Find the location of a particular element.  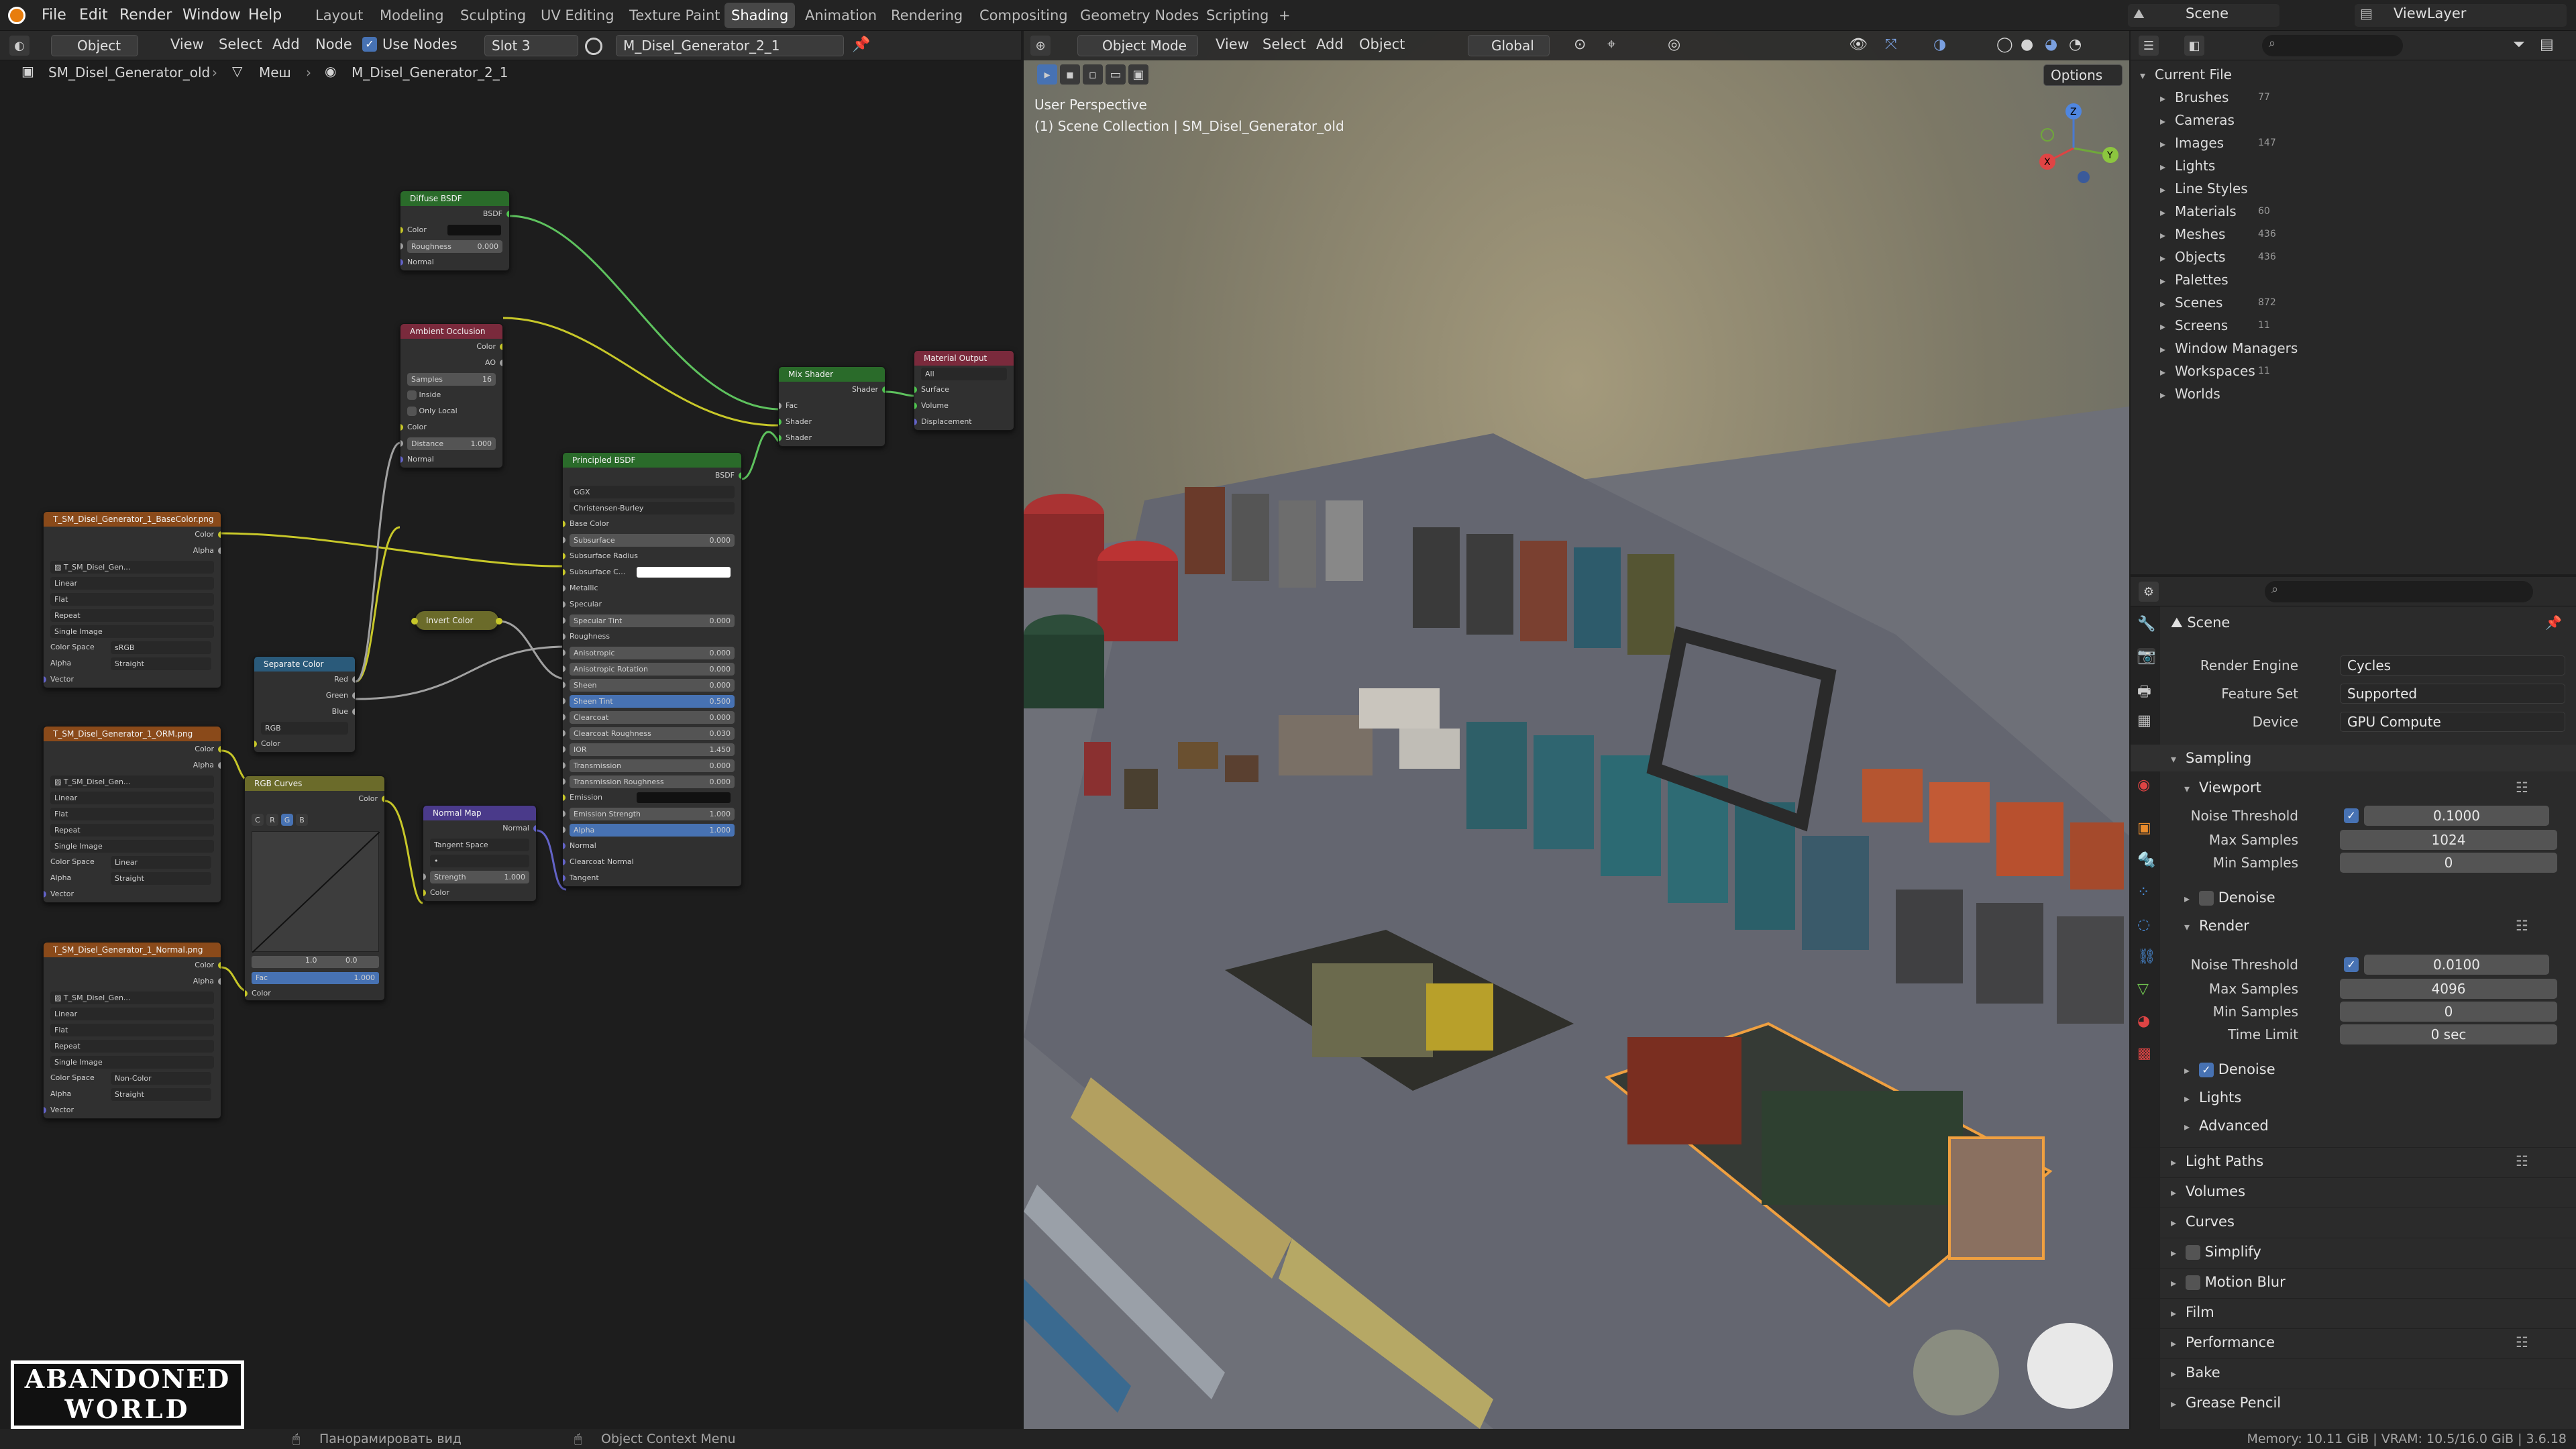

viewport-noise-threshold-field: 0.1000 is located at coordinates (2456, 816).